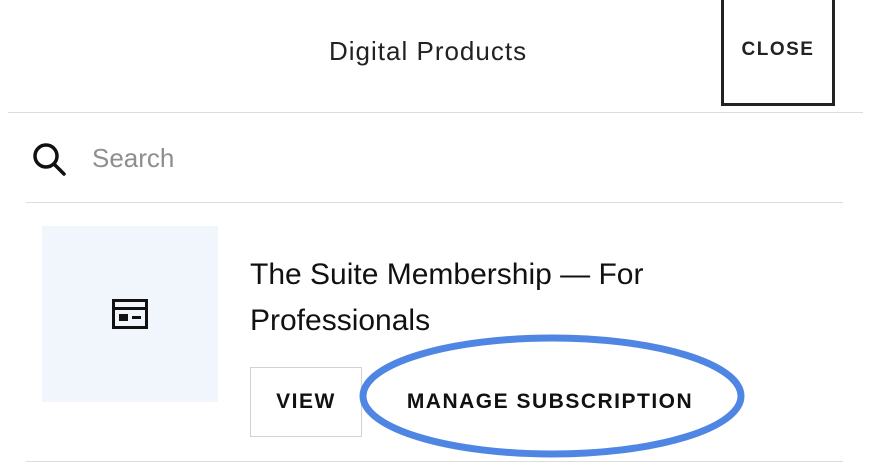 The image size is (872, 464). What do you see at coordinates (49, 159) in the screenshot?
I see `search-icon` at bounding box center [49, 159].